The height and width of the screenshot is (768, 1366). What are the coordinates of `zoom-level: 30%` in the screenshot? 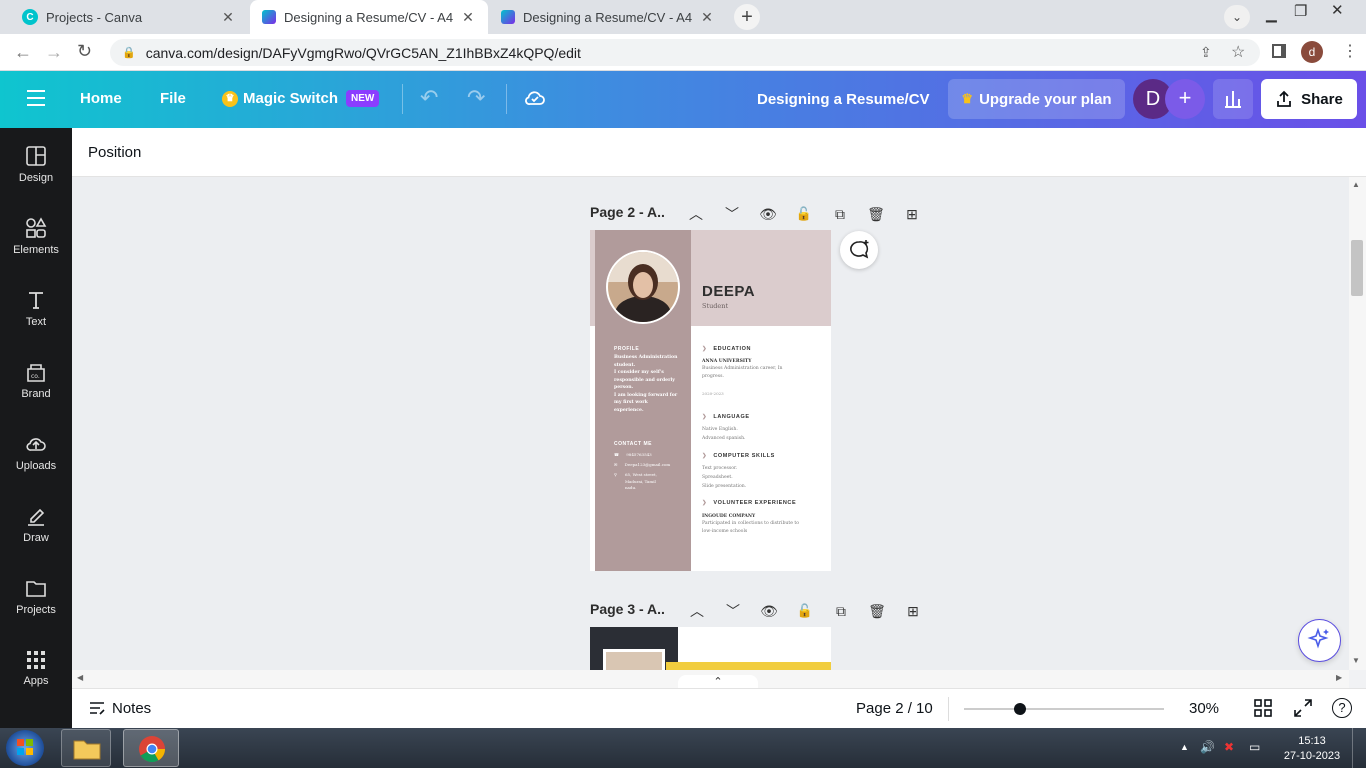 It's located at (1204, 708).